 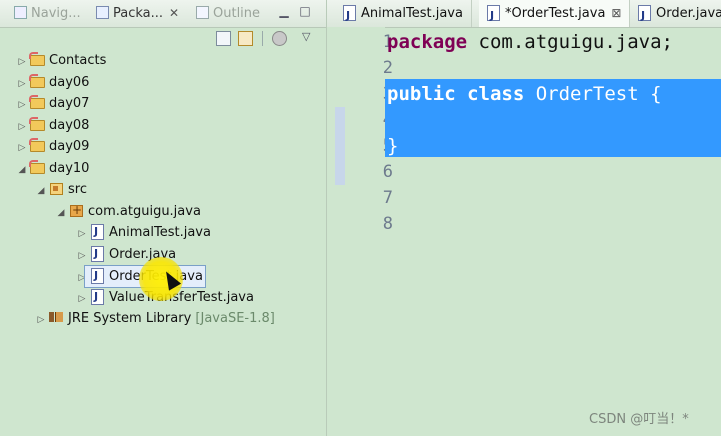 I want to click on tree-item-day06: ▷ day06, so click(x=53, y=82).